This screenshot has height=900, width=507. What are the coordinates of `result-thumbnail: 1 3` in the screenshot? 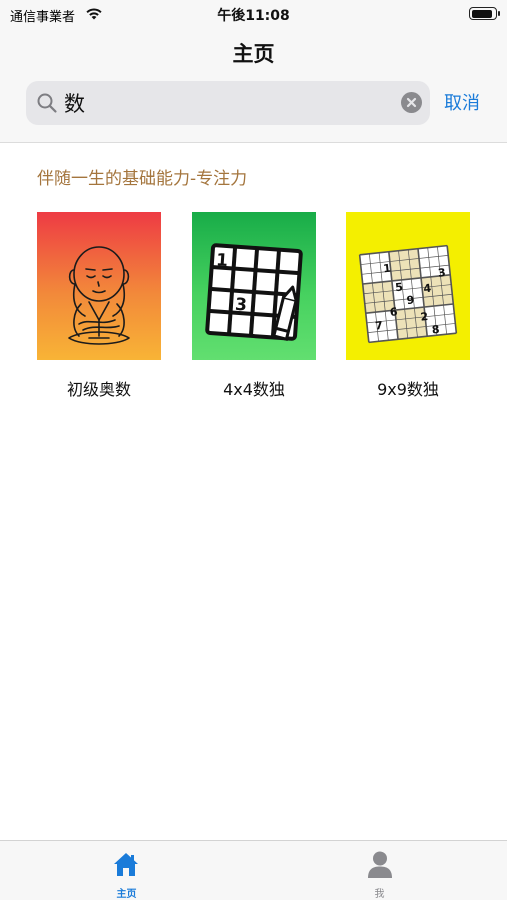 It's located at (254, 286).